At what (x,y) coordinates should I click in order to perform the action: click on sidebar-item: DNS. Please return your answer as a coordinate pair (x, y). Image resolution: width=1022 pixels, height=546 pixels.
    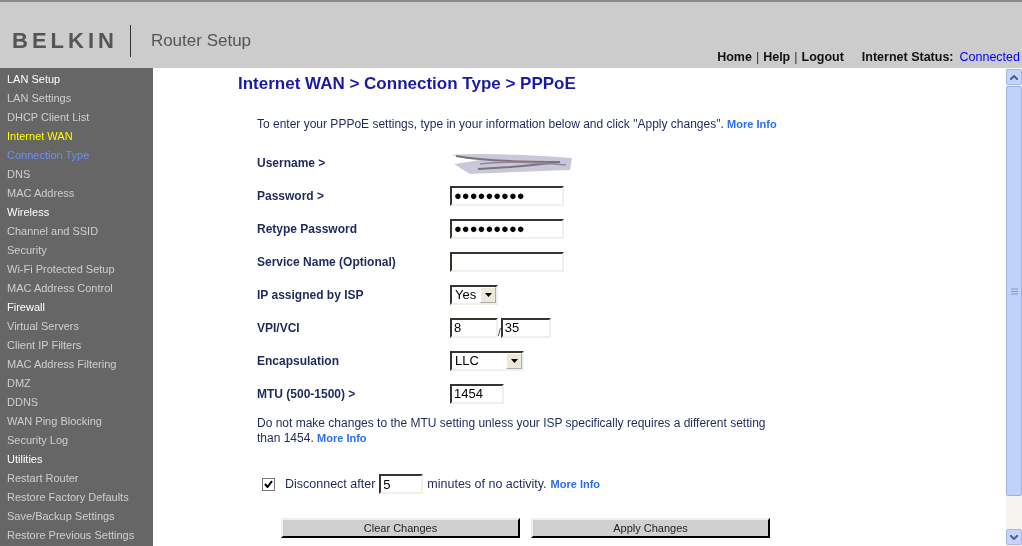
    Looking at the image, I should click on (76, 174).